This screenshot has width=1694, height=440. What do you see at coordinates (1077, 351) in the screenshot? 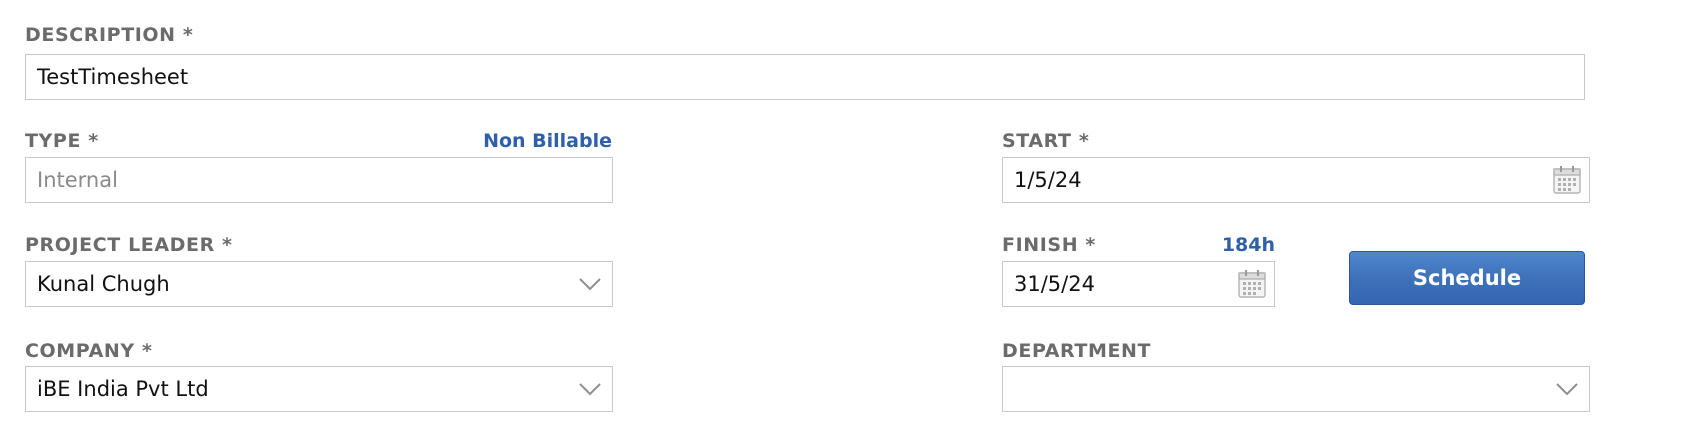
I see `department-label: DEPARTMENT` at bounding box center [1077, 351].